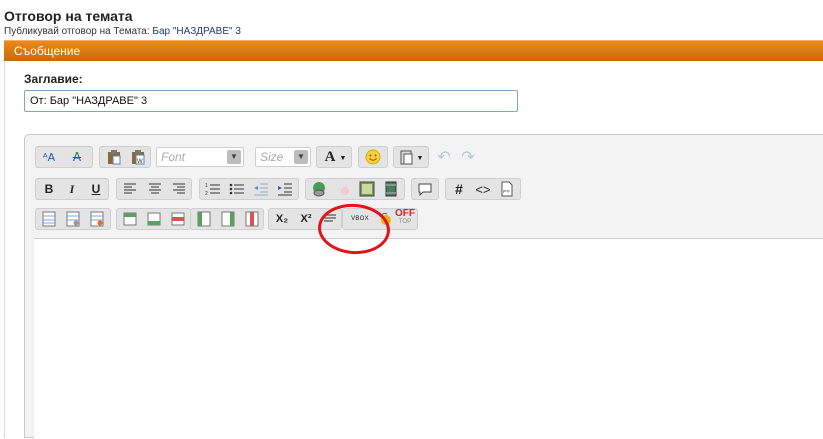 The height and width of the screenshot is (439, 823). Describe the element at coordinates (306, 219) in the screenshot. I see `superscript-button: X²` at that location.